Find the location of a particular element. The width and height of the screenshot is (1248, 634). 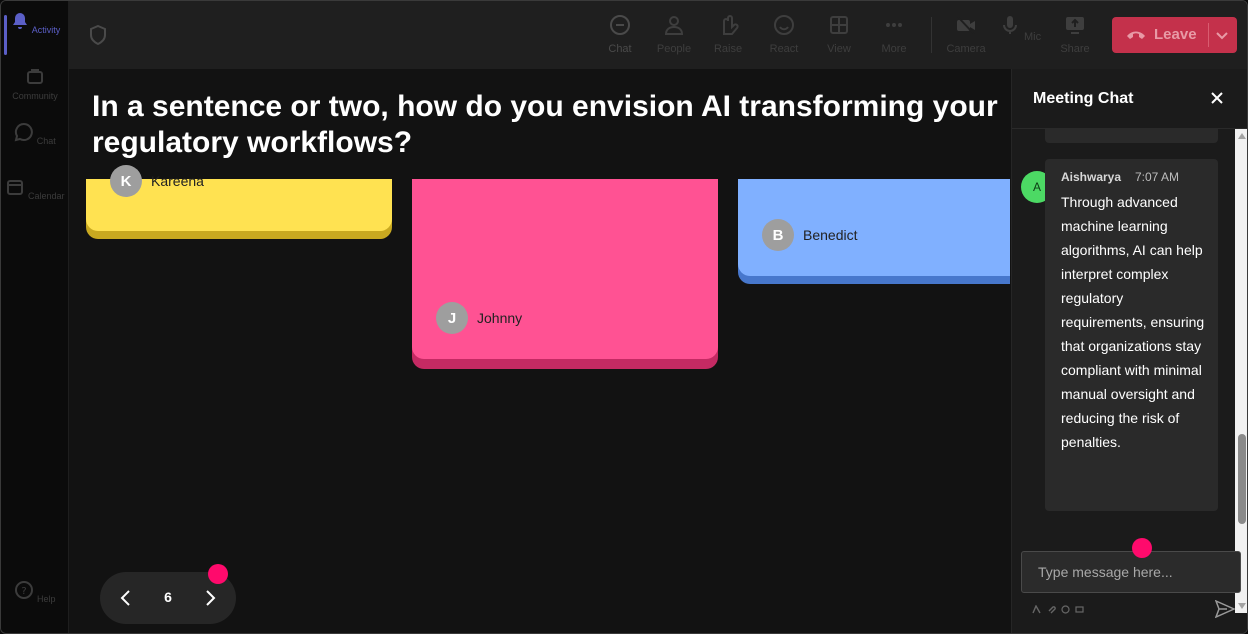

toolbar-camera-button: Camera is located at coordinates (966, 33).